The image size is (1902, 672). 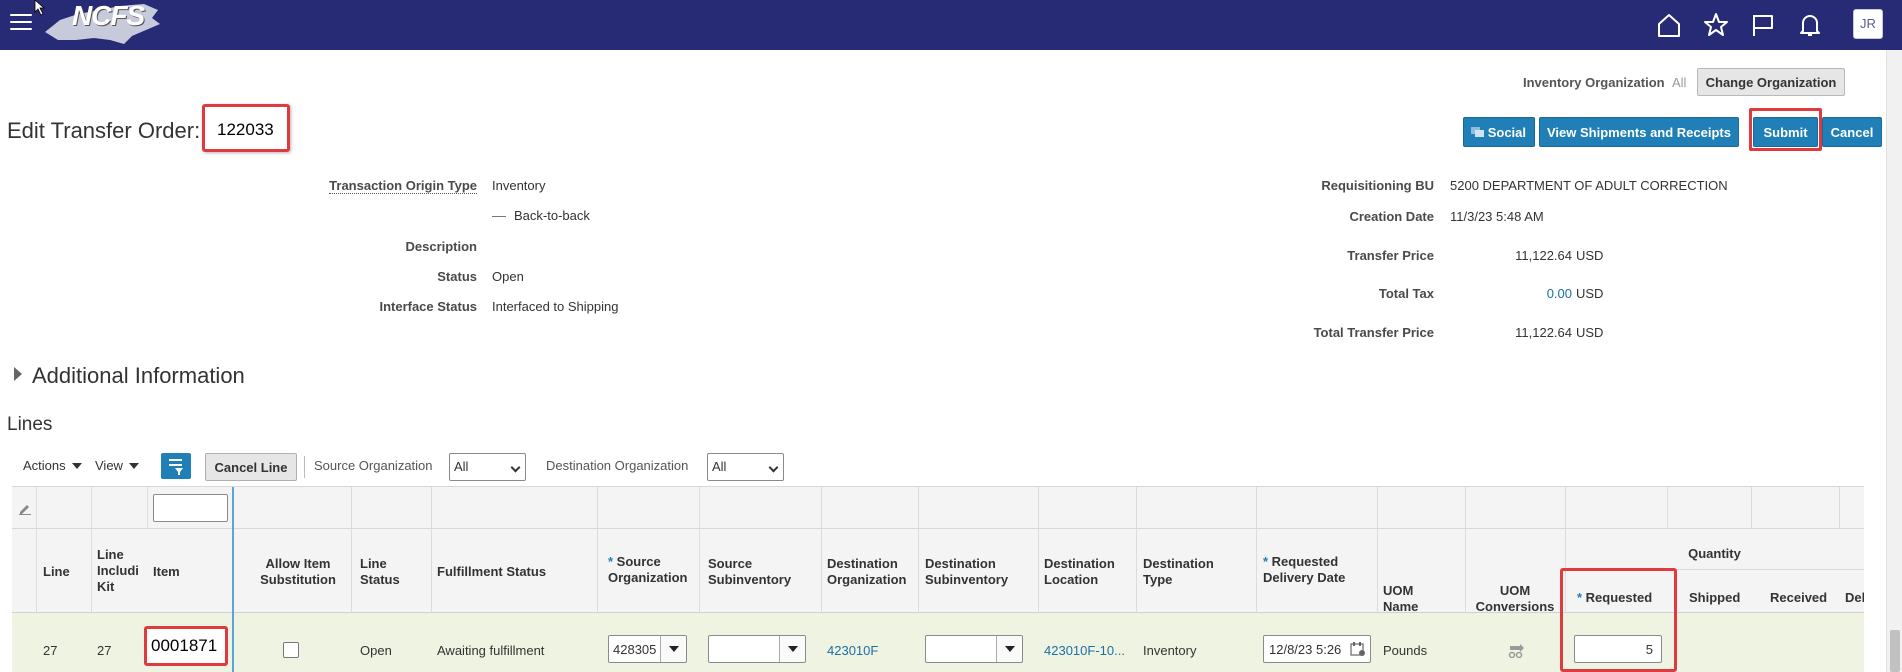 What do you see at coordinates (291, 650) in the screenshot?
I see `allow-item-substitution-checkbox` at bounding box center [291, 650].